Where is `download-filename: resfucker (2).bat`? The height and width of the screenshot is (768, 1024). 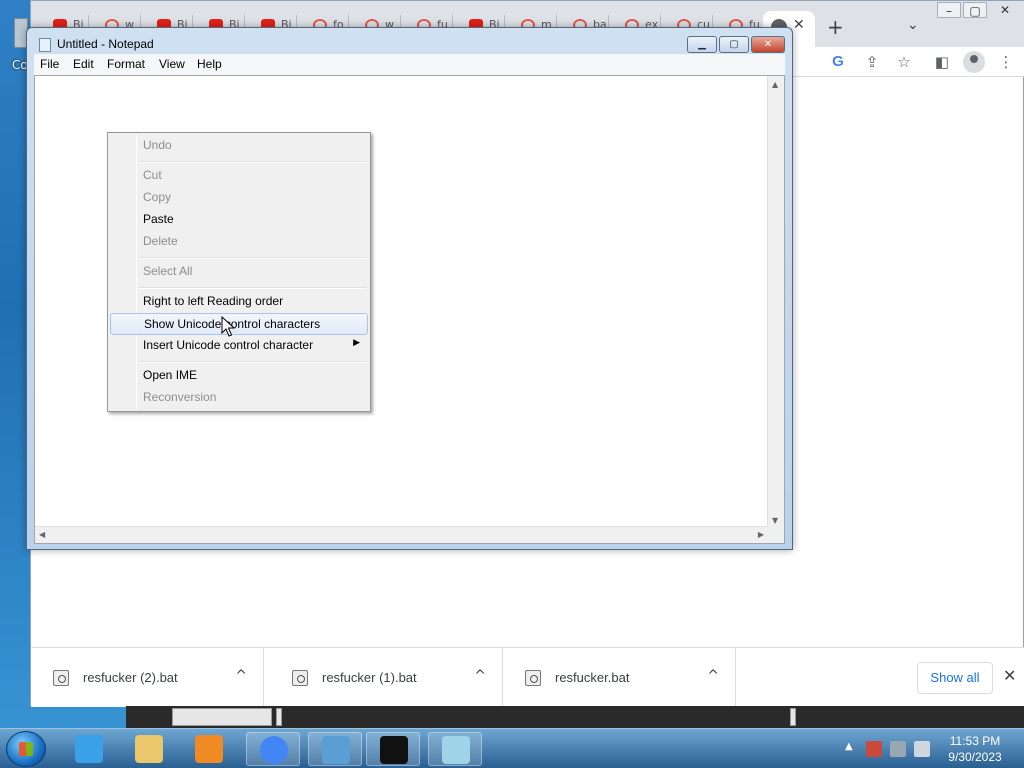 download-filename: resfucker (2).bat is located at coordinates (130, 677).